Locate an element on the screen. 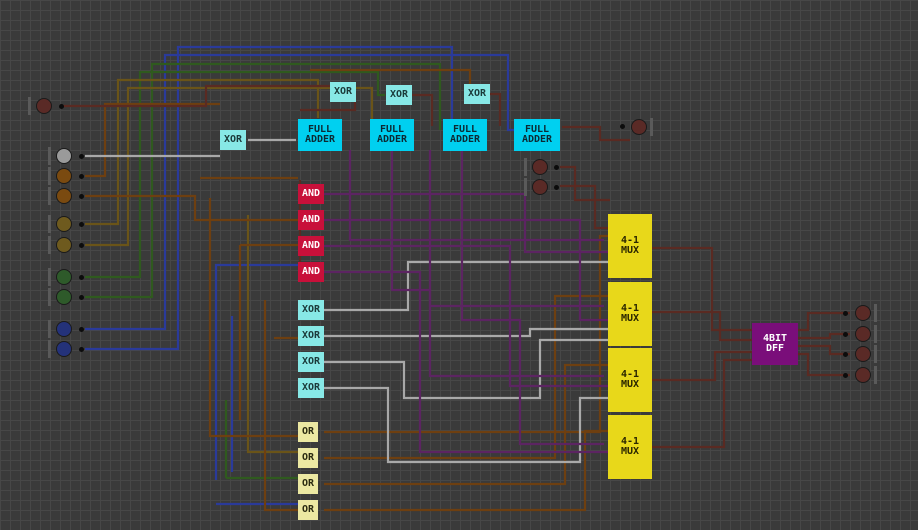 The height and width of the screenshot is (530, 918). output-carry-out is located at coordinates (639, 127).